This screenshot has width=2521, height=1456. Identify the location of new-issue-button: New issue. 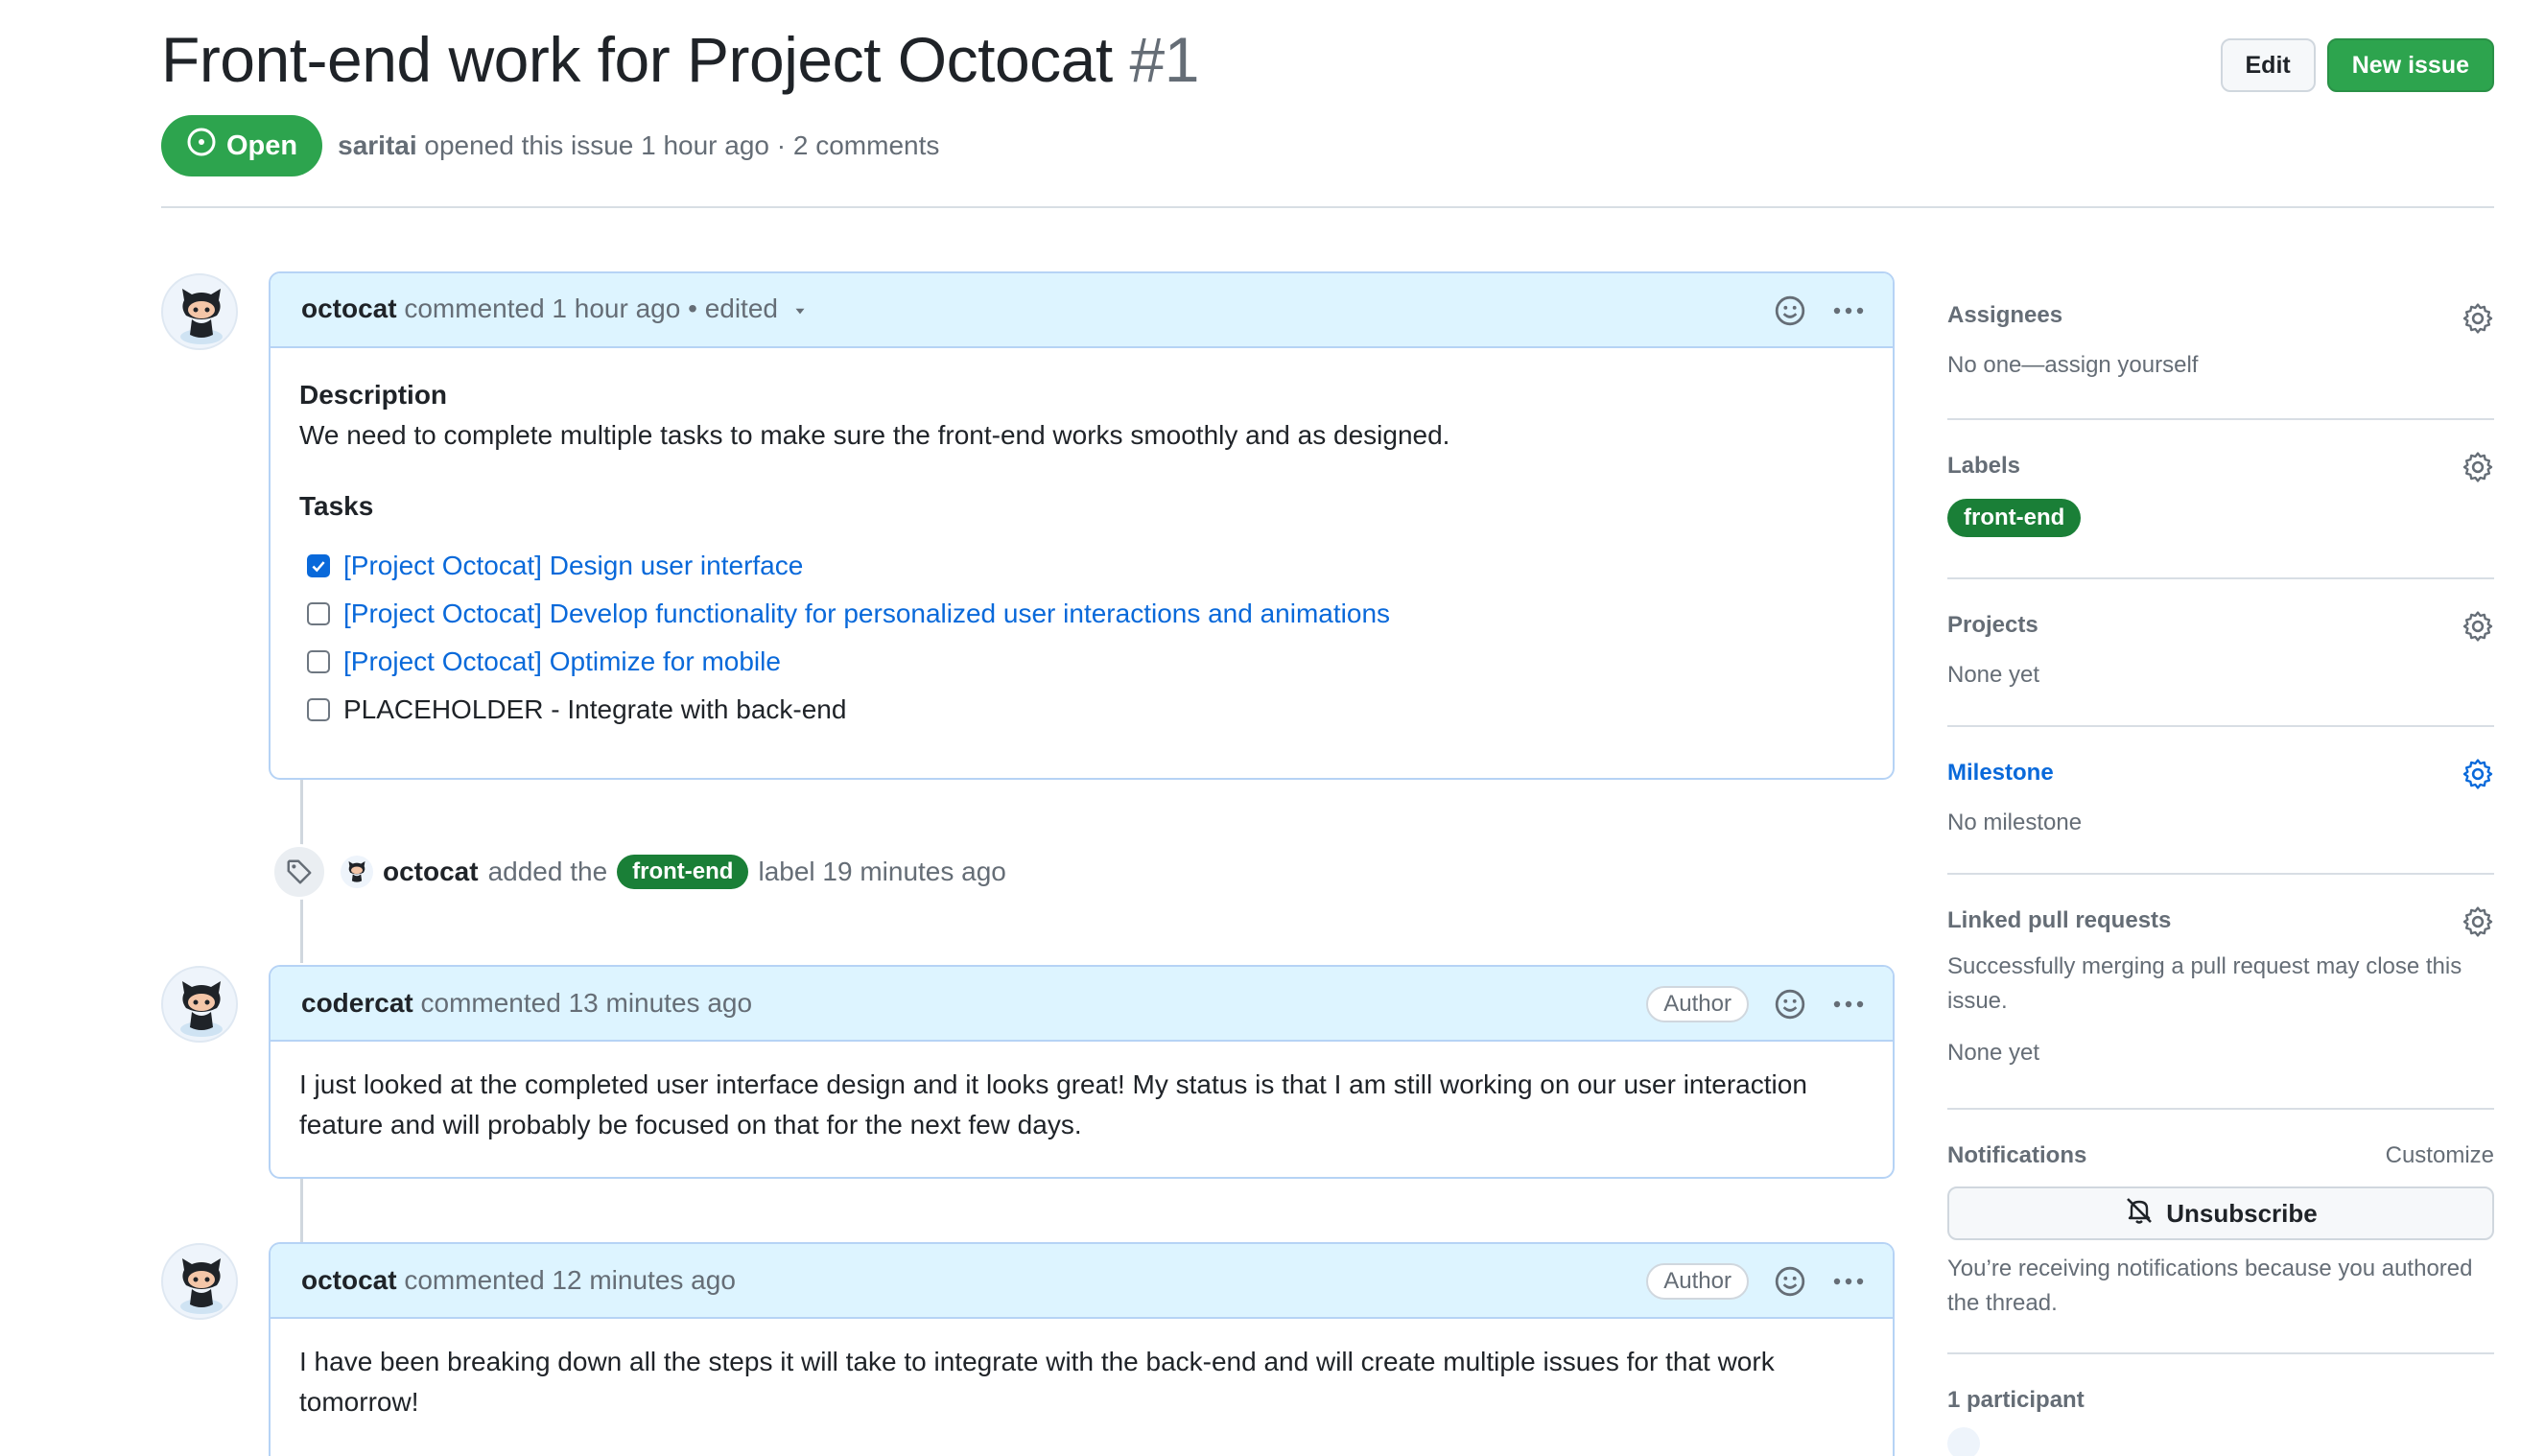
(2410, 65).